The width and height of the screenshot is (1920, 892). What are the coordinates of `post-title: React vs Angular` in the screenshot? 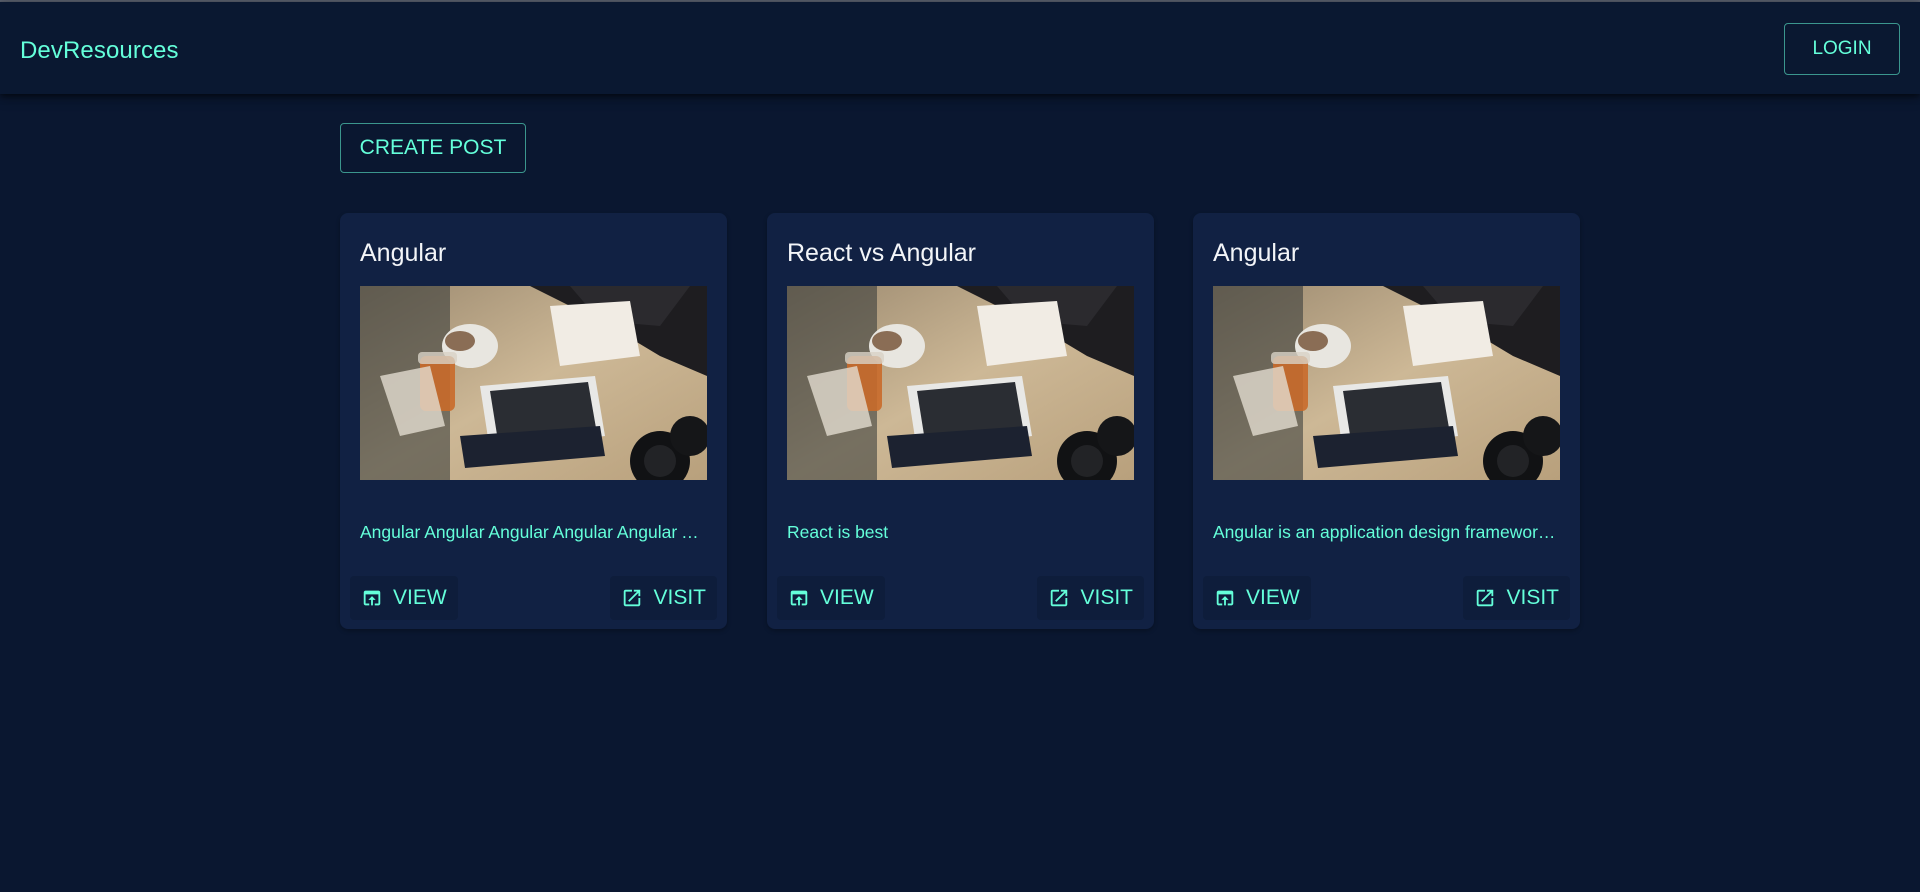 It's located at (881, 253).